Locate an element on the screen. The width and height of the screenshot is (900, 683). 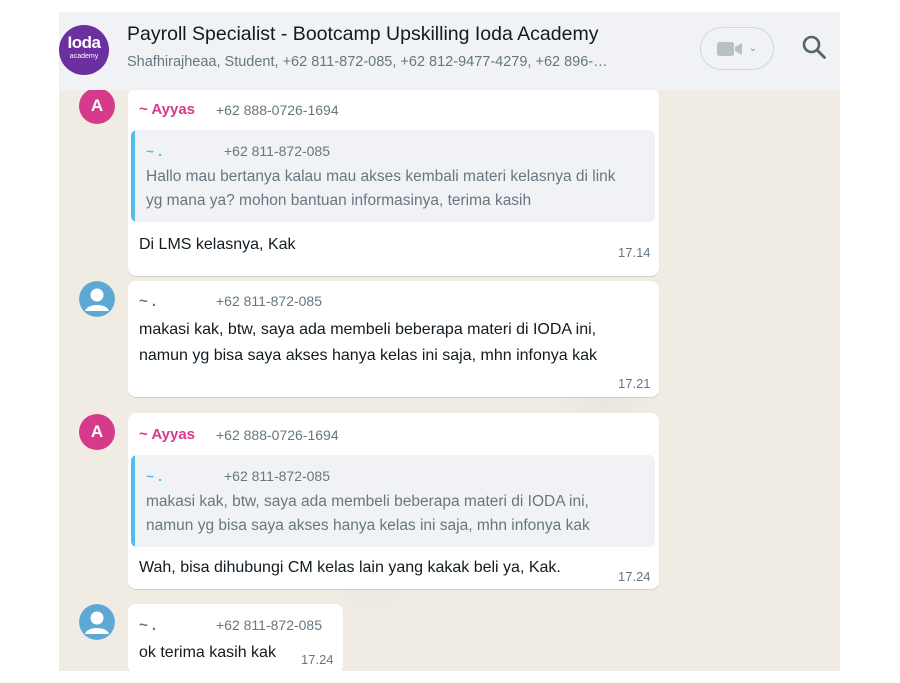
group-avatar: Ioda academy is located at coordinates (84, 50).